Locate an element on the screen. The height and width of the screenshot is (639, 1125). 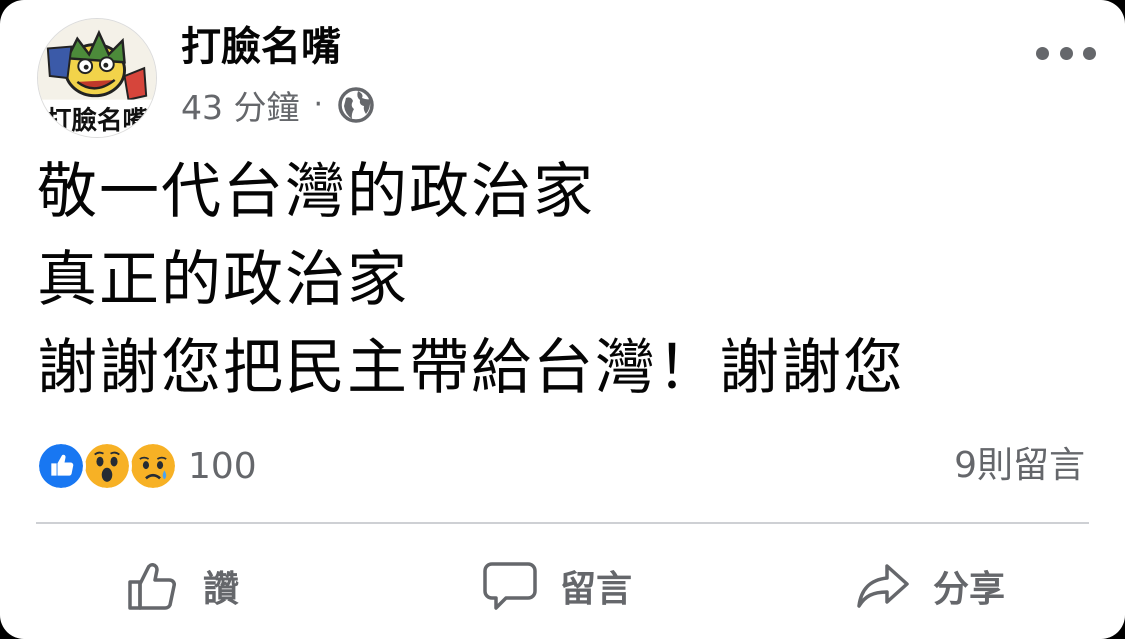
comment-count-link: 9則留言 is located at coordinates (1019, 466).